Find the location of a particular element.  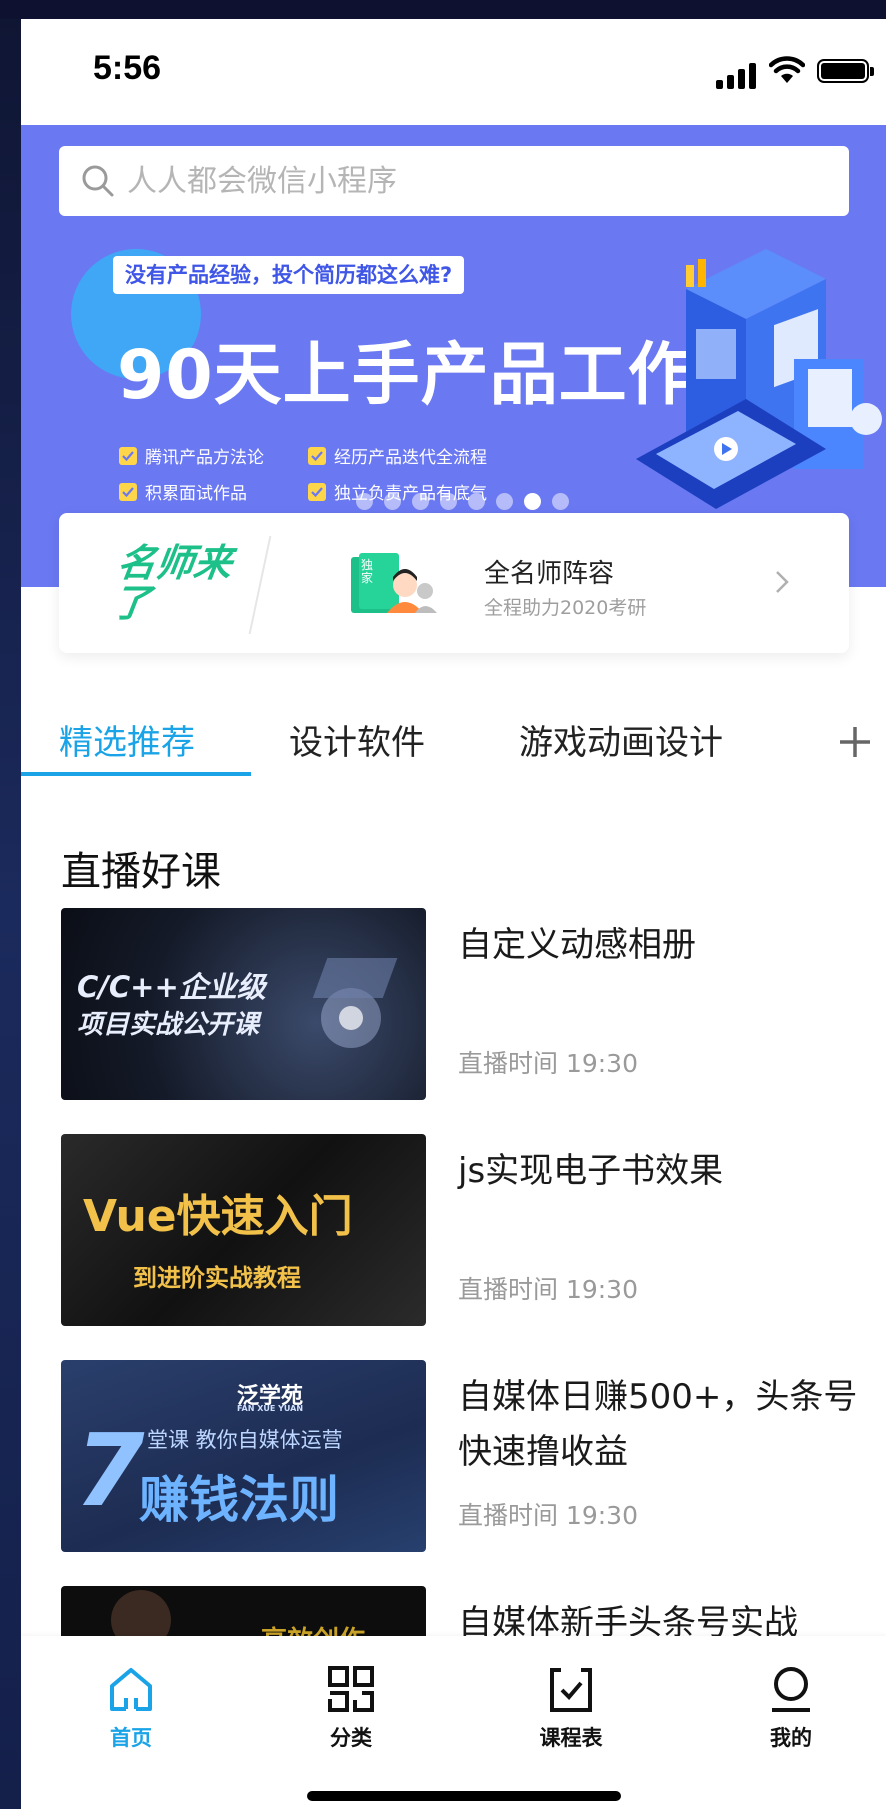

nav-category: 分类 is located at coordinates (351, 1708).